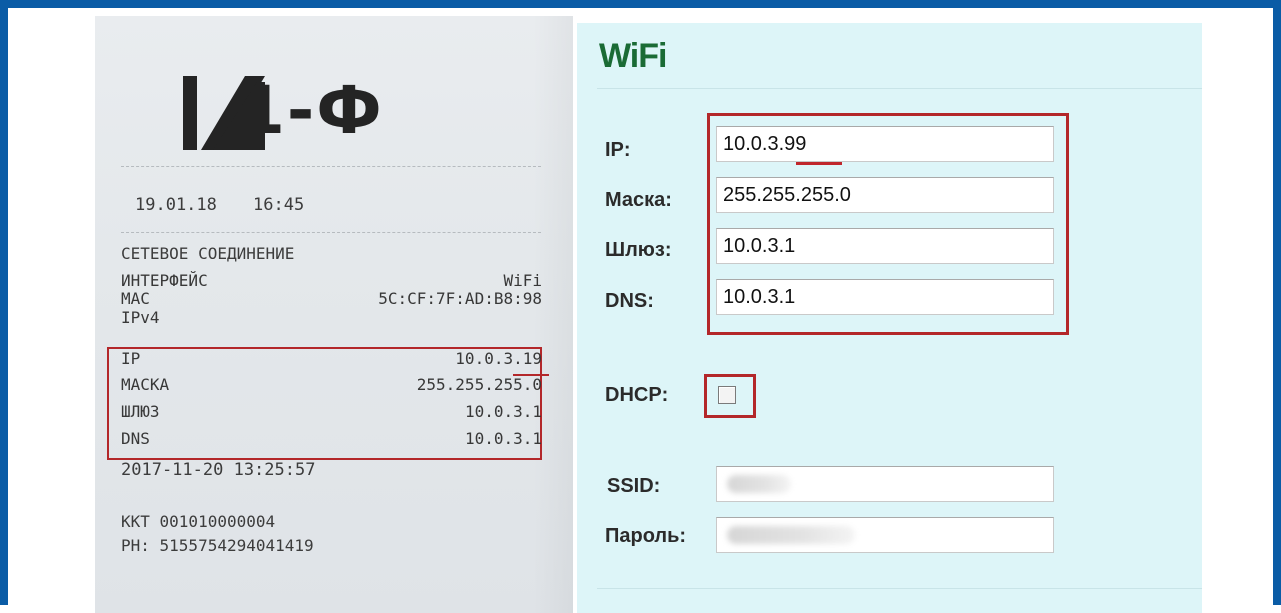 Image resolution: width=1281 pixels, height=613 pixels. Describe the element at coordinates (176, 205) in the screenshot. I see `receipt-date: 19.01.18` at that location.